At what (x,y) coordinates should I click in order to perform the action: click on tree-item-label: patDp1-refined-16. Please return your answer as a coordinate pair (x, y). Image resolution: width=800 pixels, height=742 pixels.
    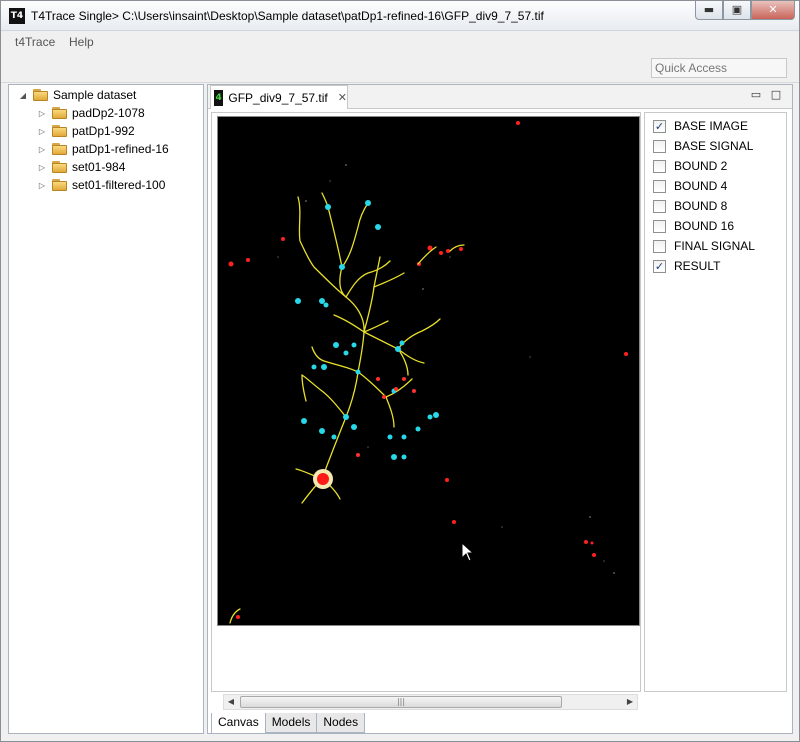
    Looking at the image, I should click on (120, 149).